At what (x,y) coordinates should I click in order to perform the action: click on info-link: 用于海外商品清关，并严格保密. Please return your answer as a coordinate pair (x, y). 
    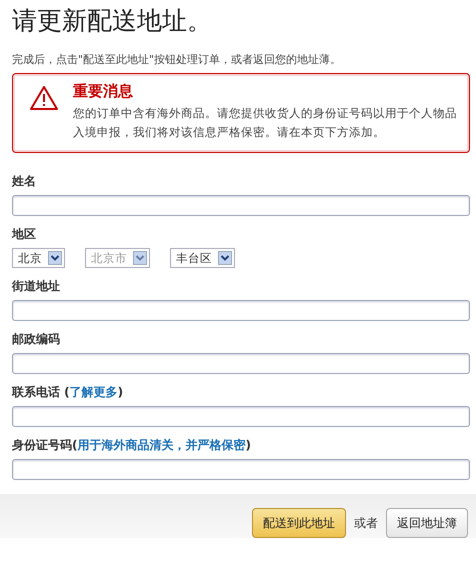
    Looking at the image, I should click on (161, 445).